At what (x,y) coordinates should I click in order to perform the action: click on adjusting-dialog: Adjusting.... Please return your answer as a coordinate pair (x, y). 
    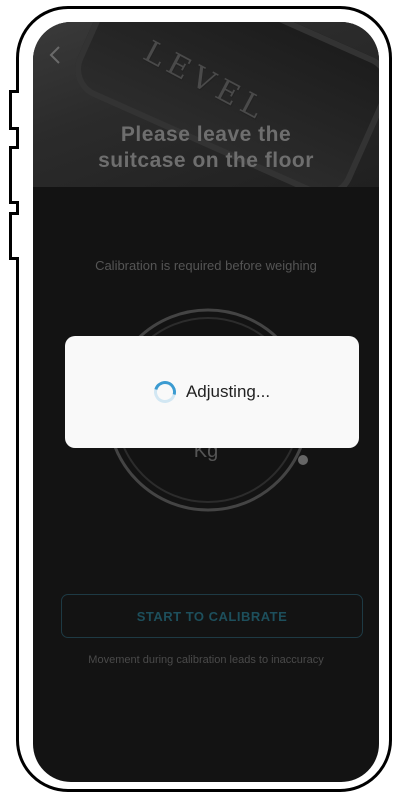
    Looking at the image, I should click on (212, 392).